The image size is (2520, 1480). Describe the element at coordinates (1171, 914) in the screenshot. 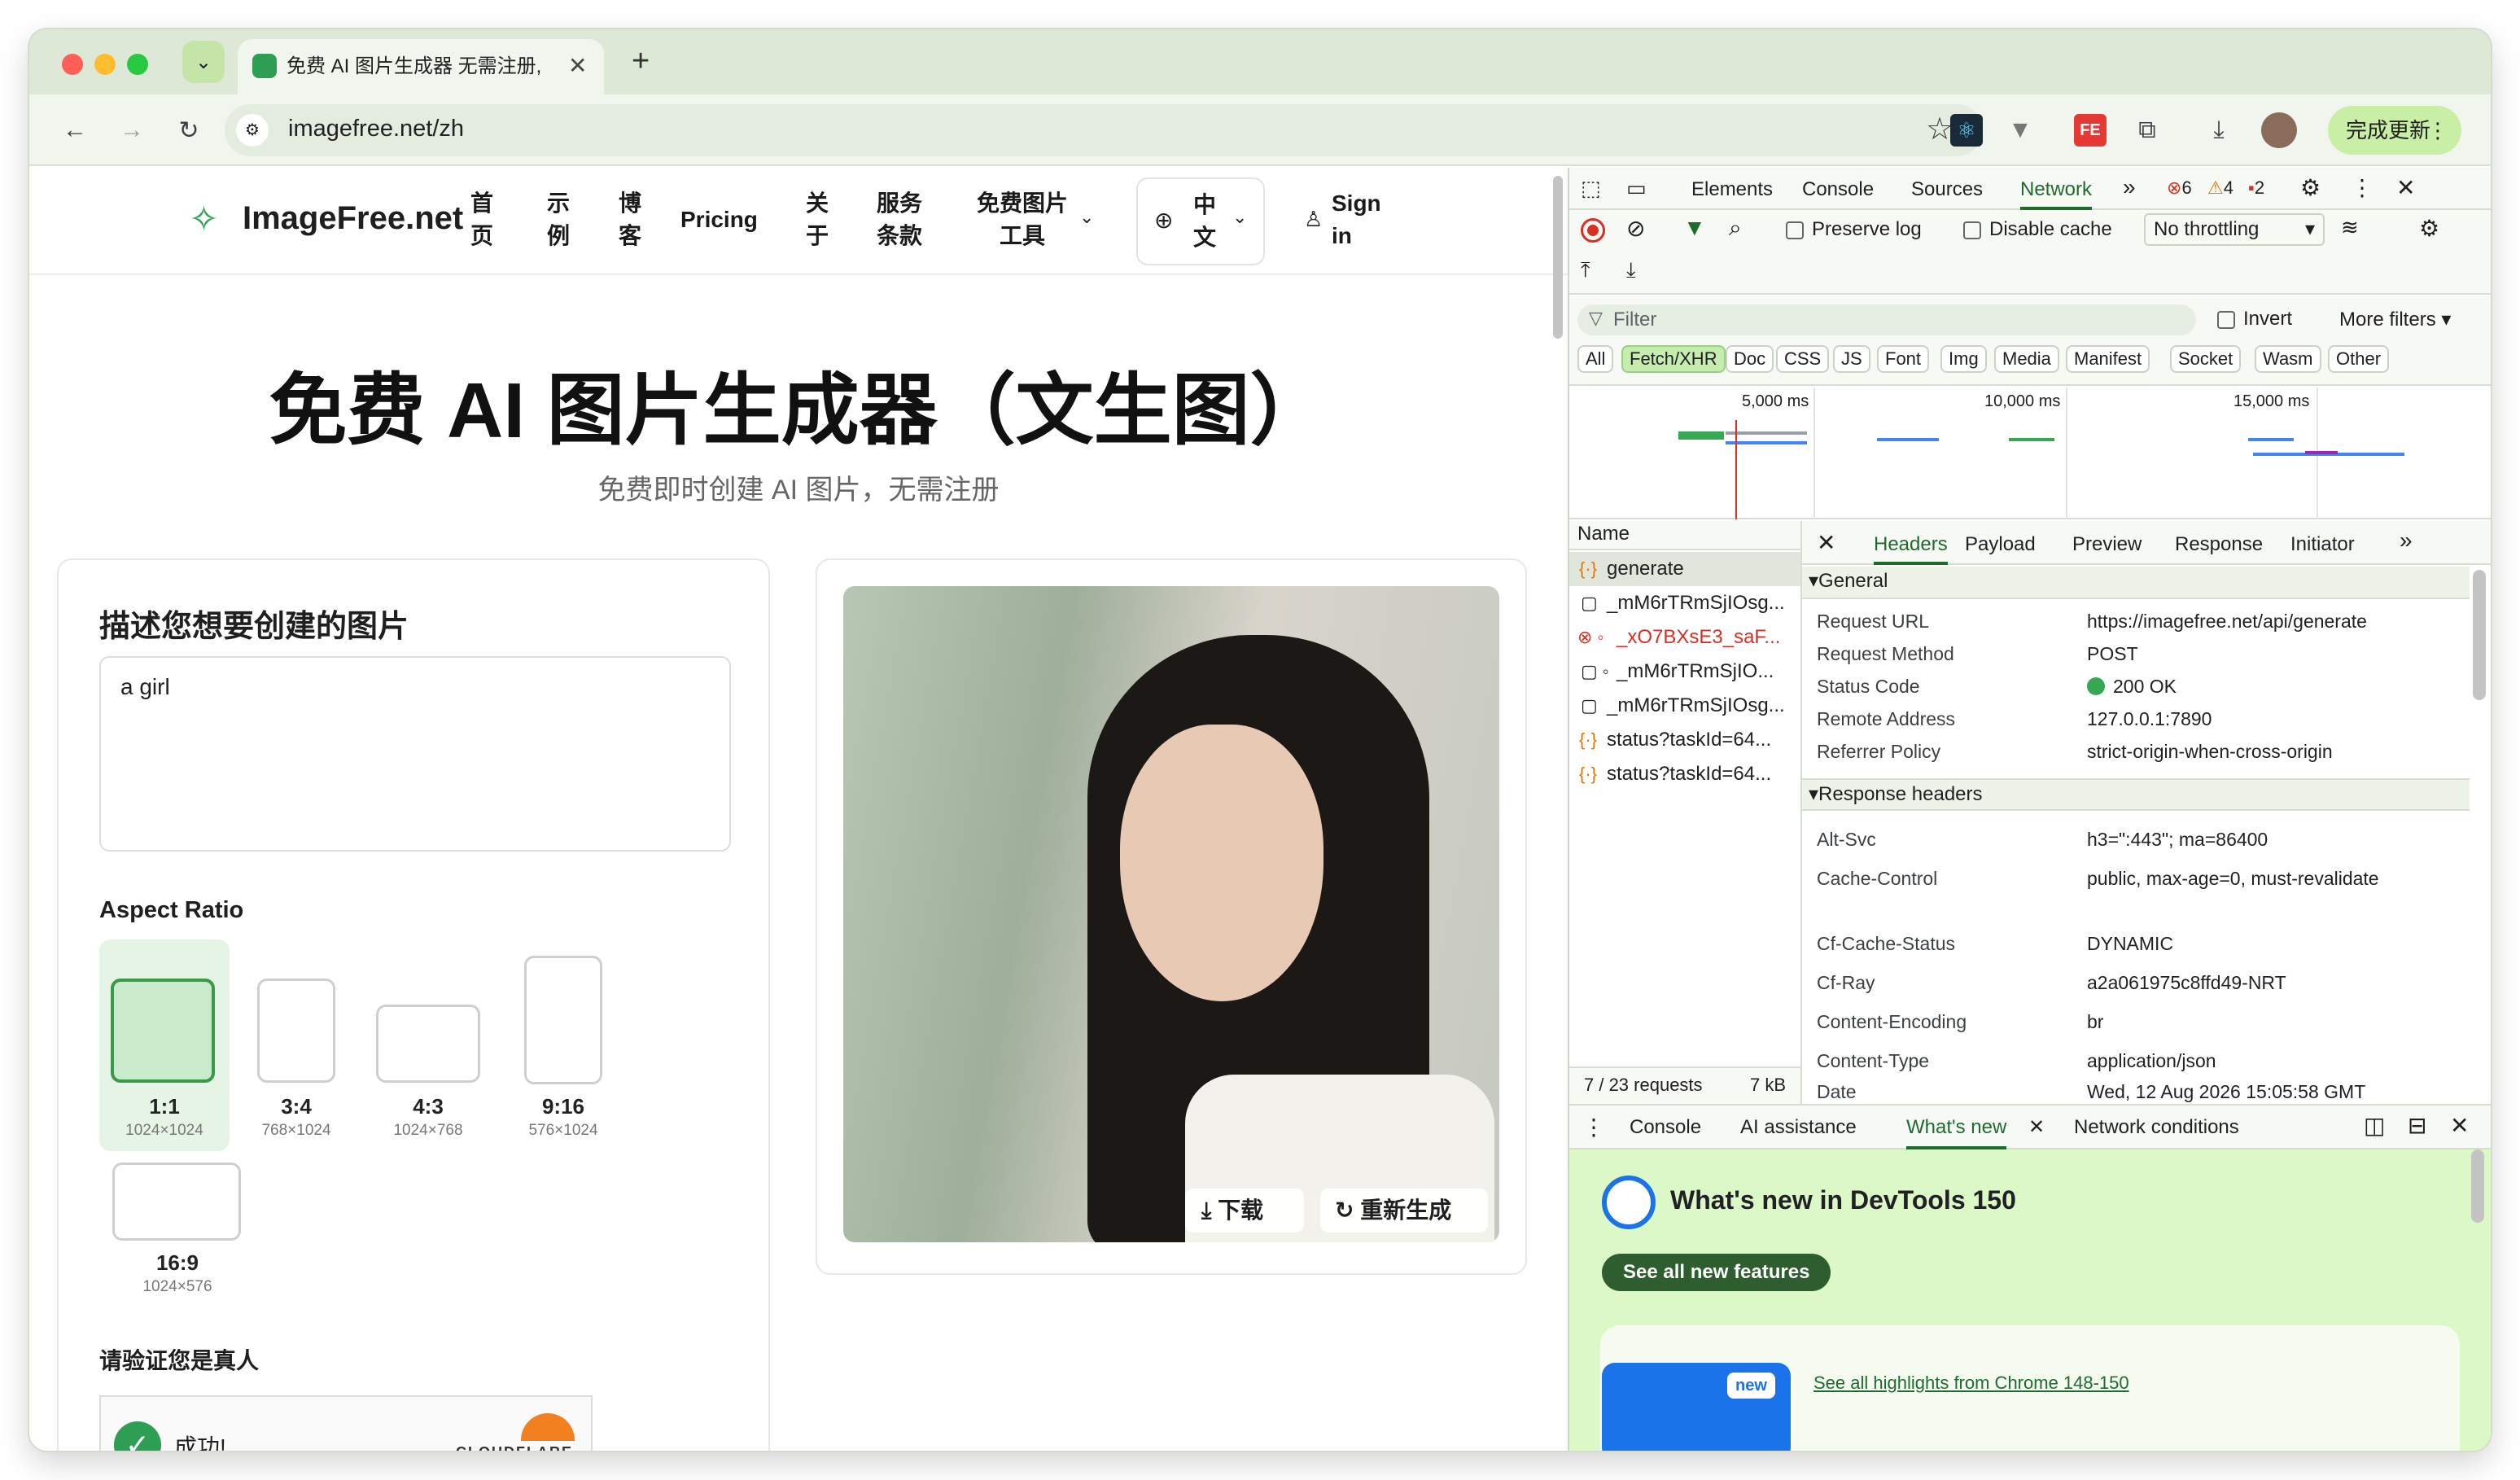

I see `generated-image: ⤓ 下载 ↻ 重新生成` at that location.